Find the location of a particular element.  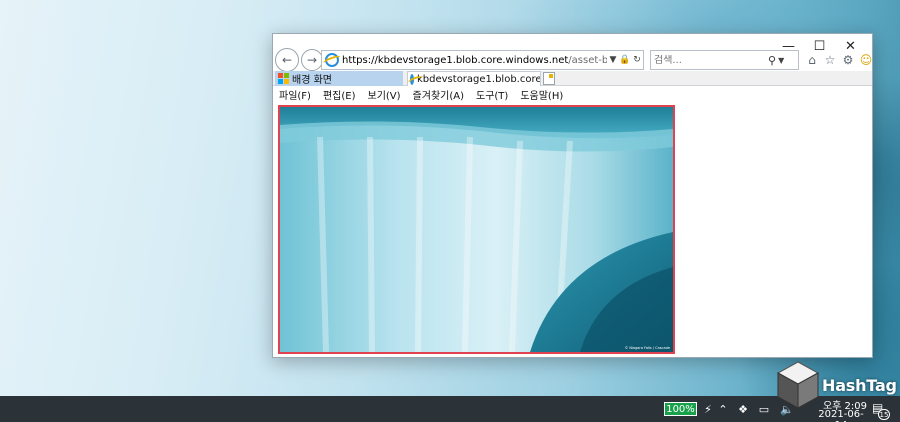

toolbar-icons: ⌂ ☆ ⚙ ☺ is located at coordinates (839, 60).